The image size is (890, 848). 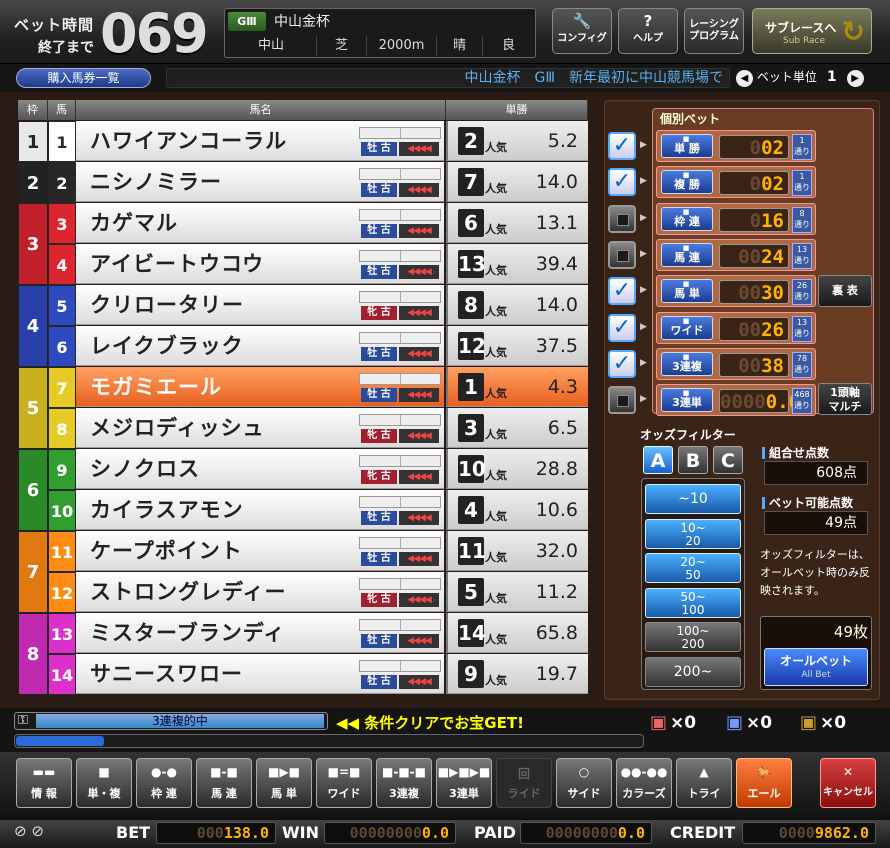 I want to click on bet-type-button: 単 勝, so click(x=687, y=141).